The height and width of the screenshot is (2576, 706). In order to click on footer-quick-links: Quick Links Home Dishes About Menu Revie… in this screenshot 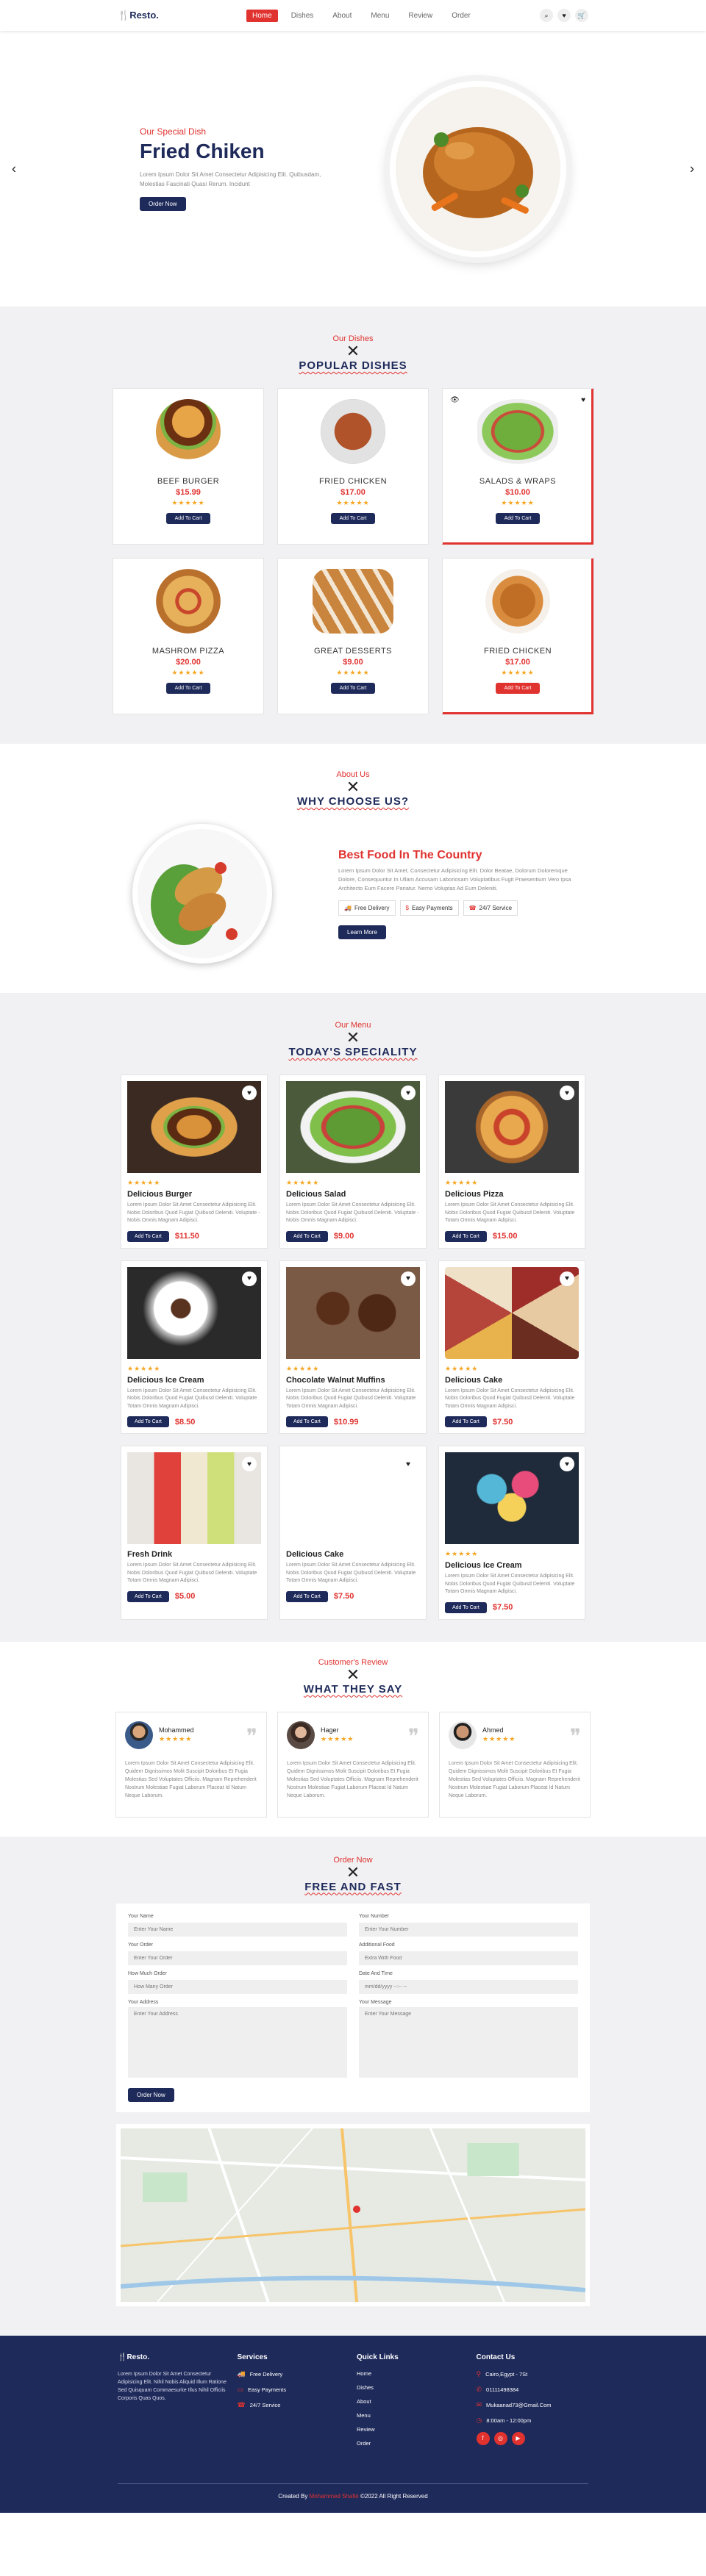, I will do `click(413, 2403)`.